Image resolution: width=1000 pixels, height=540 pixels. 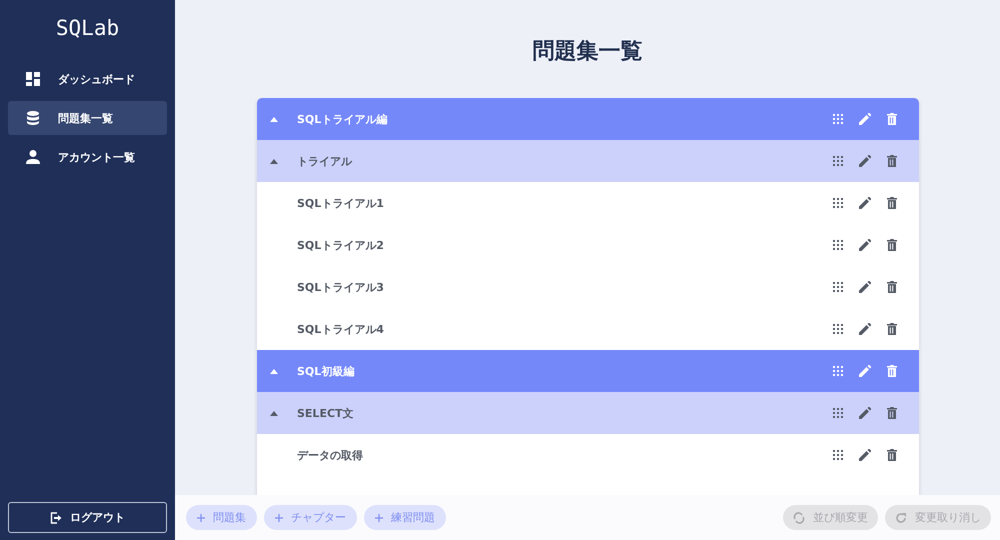 What do you see at coordinates (33, 118) in the screenshot?
I see `database-icon` at bounding box center [33, 118].